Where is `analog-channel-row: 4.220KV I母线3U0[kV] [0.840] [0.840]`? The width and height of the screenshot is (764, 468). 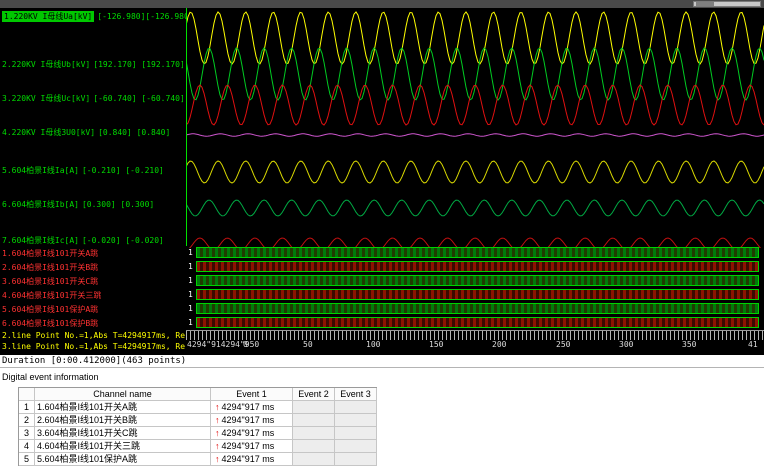
analog-channel-row: 4.220KV I母线3U0[kV] [0.840] [0.840] is located at coordinates (86, 133).